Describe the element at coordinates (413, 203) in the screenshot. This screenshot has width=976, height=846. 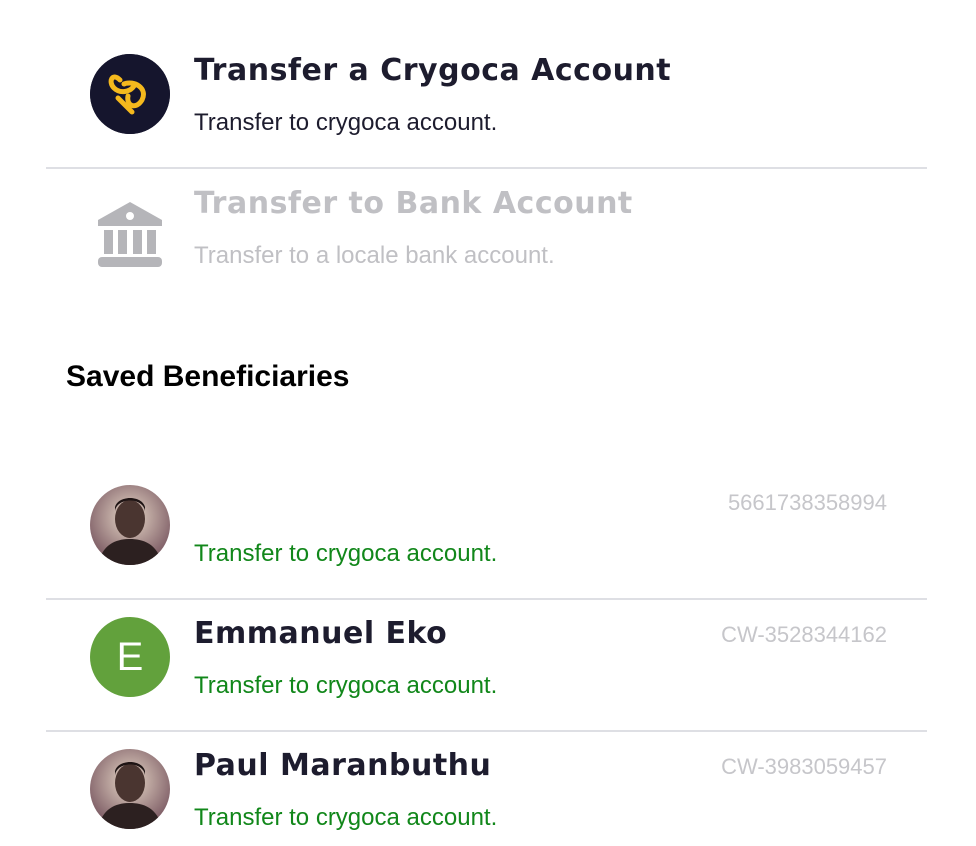
I see `option-title: Transfer to Bank Account` at that location.